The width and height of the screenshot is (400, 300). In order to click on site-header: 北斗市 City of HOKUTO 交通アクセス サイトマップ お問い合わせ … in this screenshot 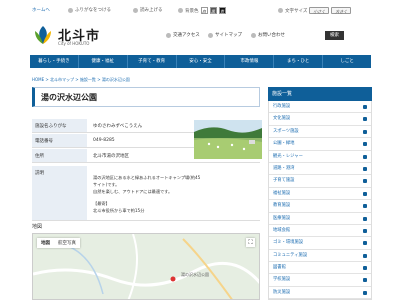, I will do `click(200, 35)`.